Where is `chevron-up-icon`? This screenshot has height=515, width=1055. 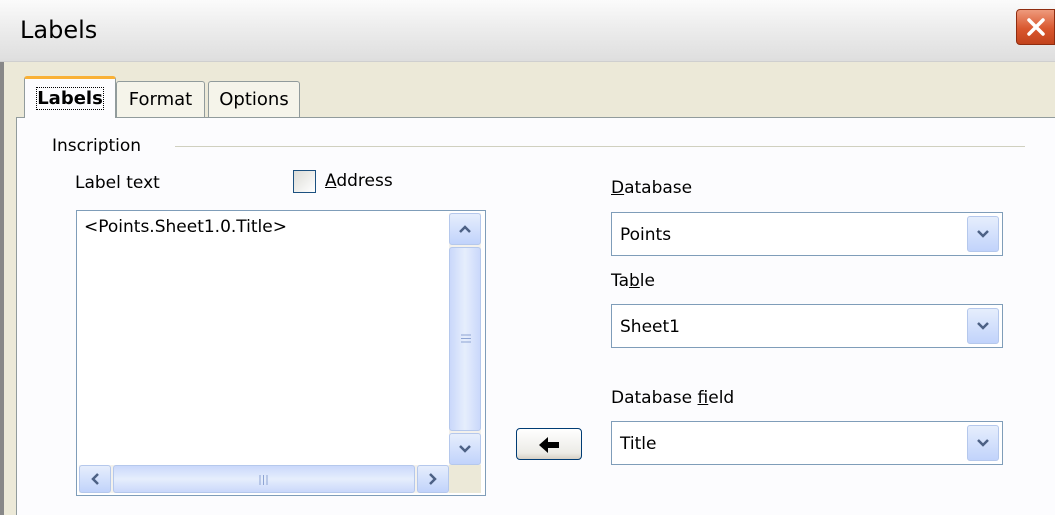 chevron-up-icon is located at coordinates (465, 229).